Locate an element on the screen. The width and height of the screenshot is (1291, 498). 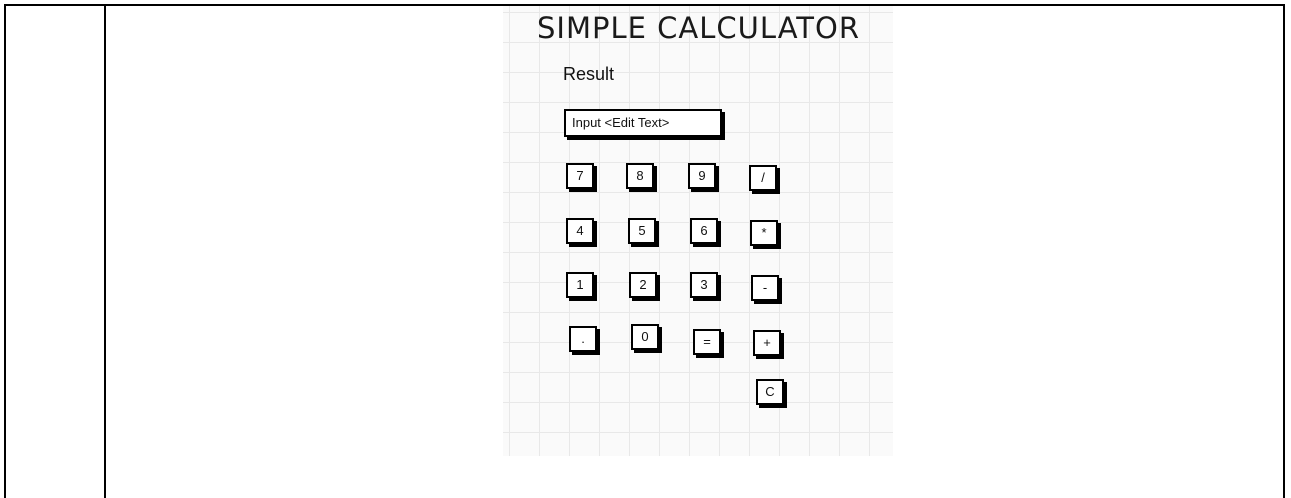
input-field: Input <Edit Text> is located at coordinates (643, 123).